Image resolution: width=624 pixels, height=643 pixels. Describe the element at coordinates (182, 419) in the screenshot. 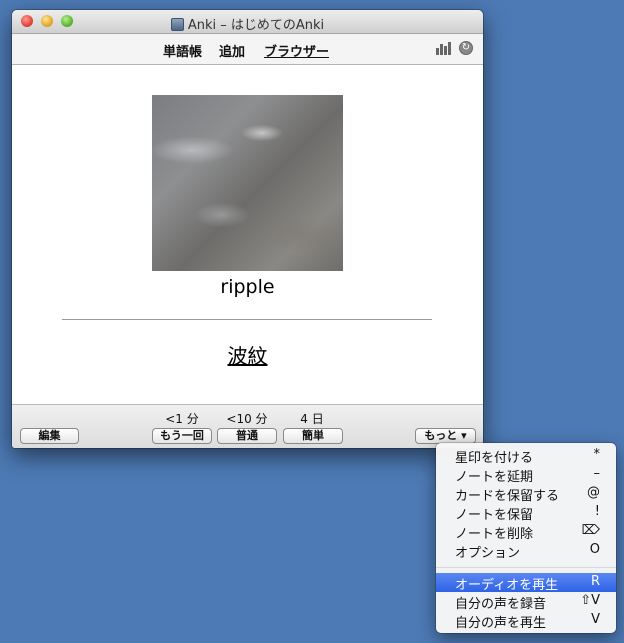

I see `interval-again: <1 分` at that location.